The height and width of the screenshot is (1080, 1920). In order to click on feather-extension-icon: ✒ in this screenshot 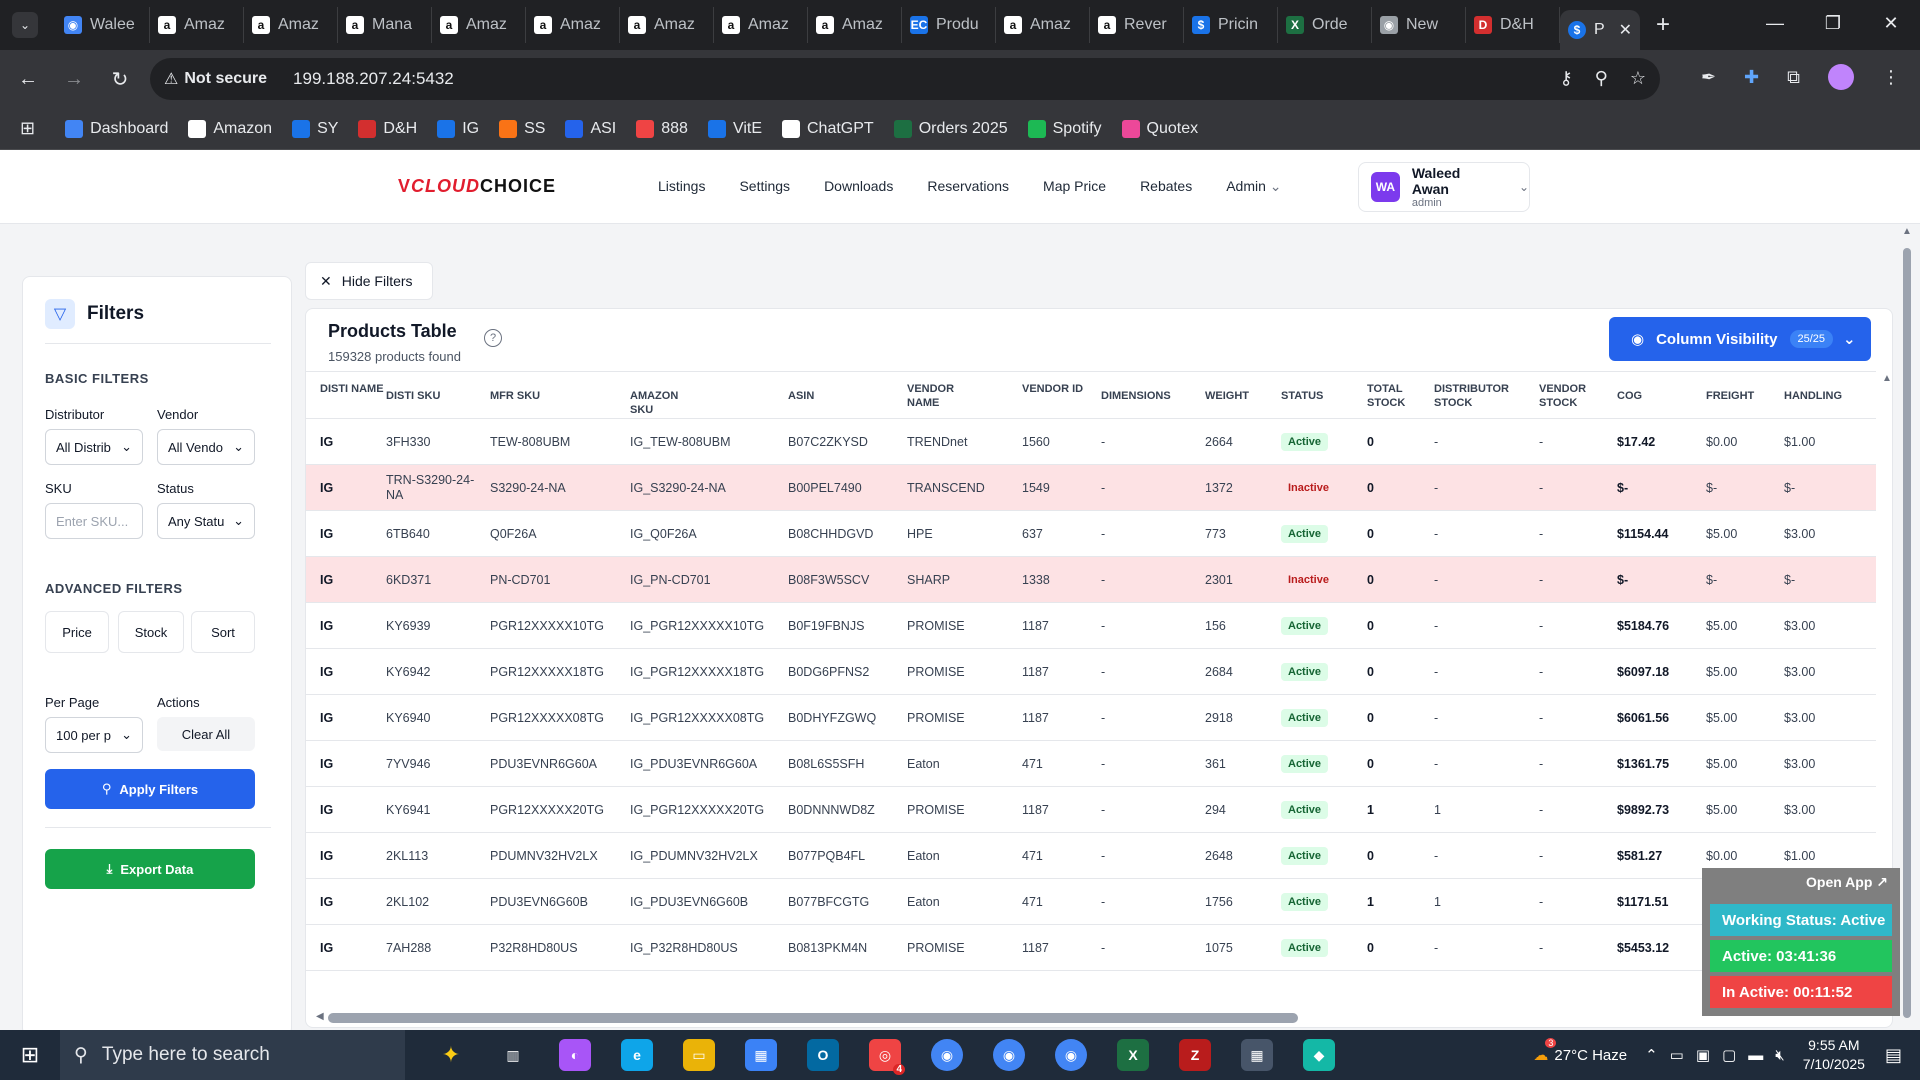, I will do `click(1708, 77)`.